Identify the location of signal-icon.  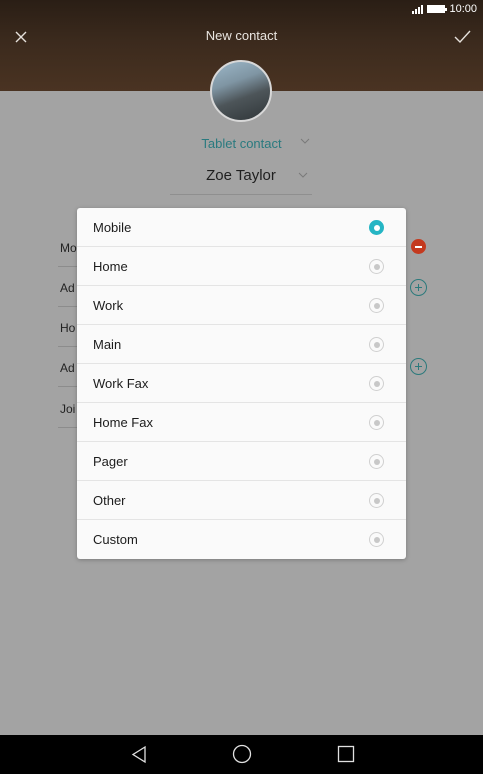
(418, 9).